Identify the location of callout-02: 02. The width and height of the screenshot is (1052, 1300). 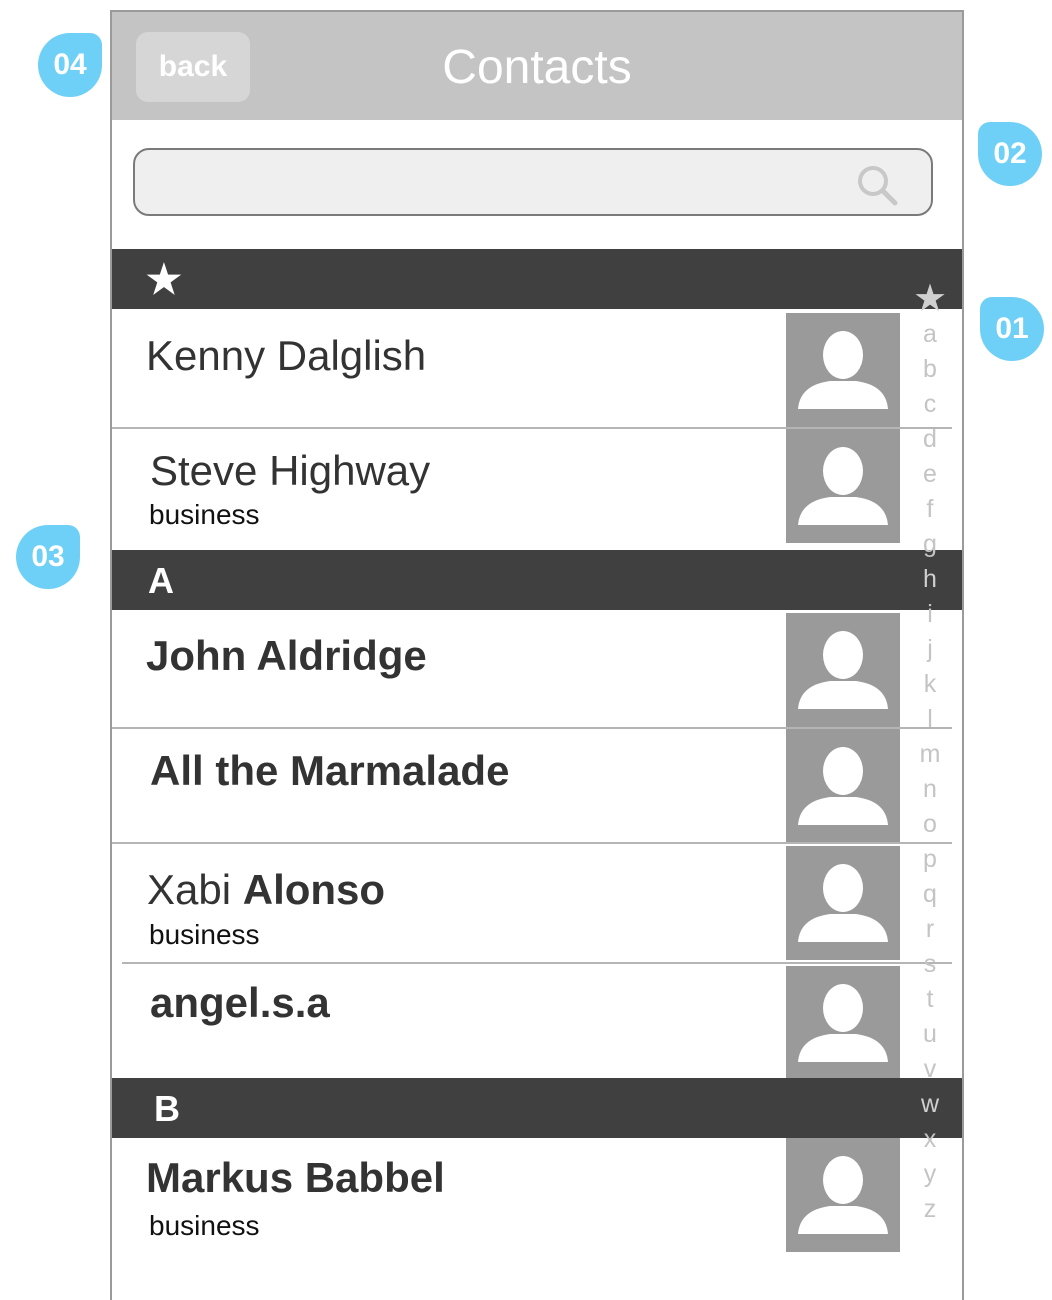
(1010, 154).